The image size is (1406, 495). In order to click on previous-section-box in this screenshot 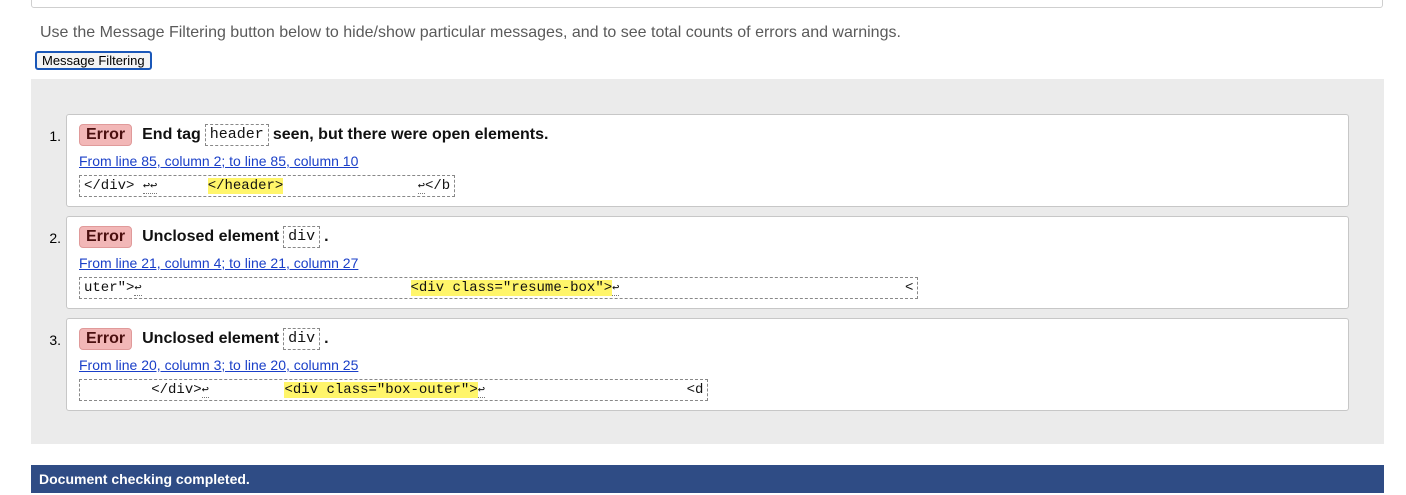, I will do `click(707, 4)`.